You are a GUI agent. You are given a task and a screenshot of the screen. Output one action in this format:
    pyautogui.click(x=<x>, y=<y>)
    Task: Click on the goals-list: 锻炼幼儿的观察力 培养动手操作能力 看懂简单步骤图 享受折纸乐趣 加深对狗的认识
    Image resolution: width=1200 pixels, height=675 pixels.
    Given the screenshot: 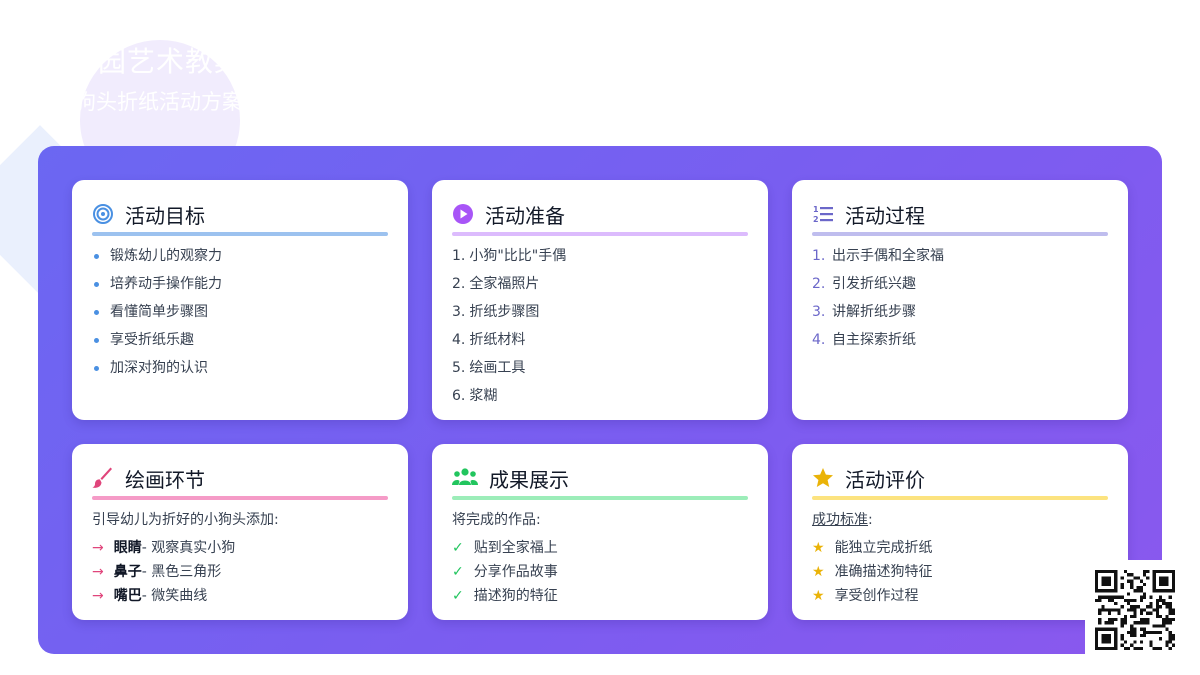 What is the action you would take?
    pyautogui.click(x=240, y=318)
    